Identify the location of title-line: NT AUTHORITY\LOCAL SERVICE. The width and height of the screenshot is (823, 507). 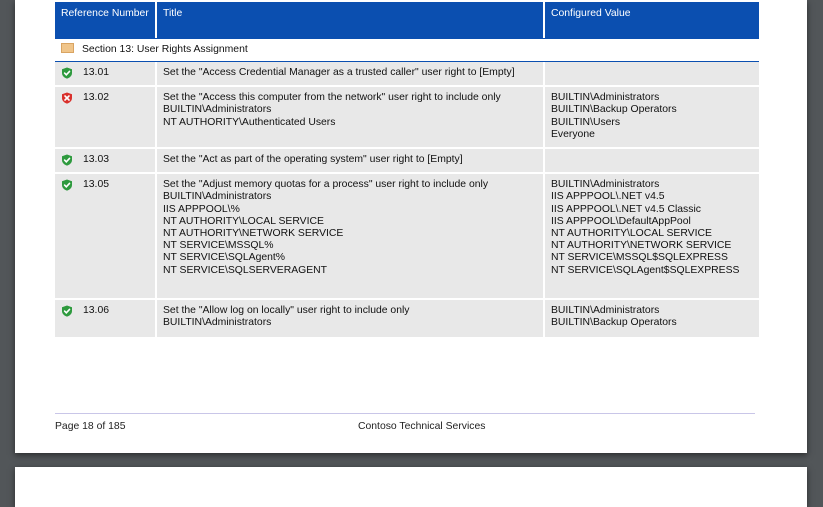
(243, 221).